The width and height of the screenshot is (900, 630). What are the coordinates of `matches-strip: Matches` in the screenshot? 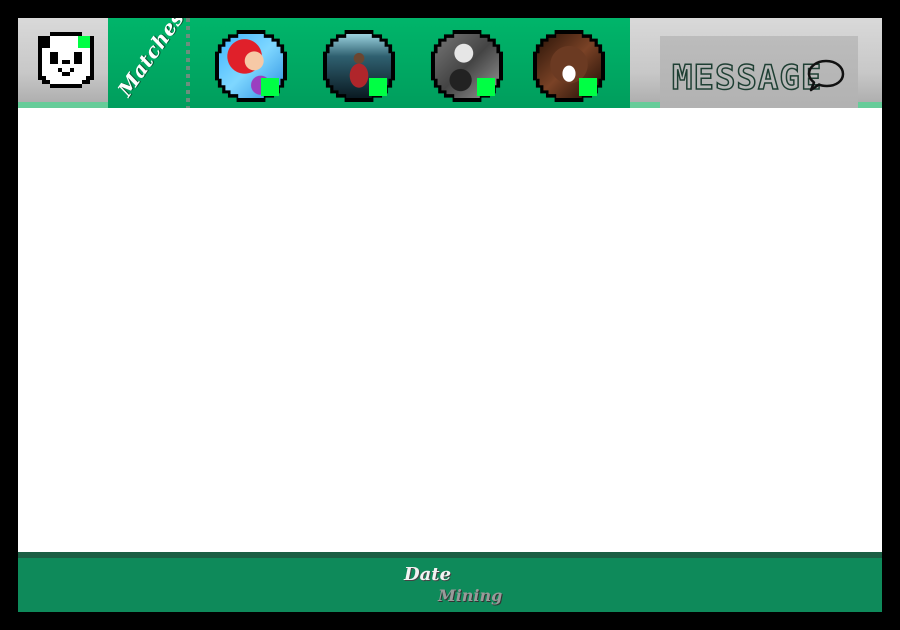 It's located at (369, 66).